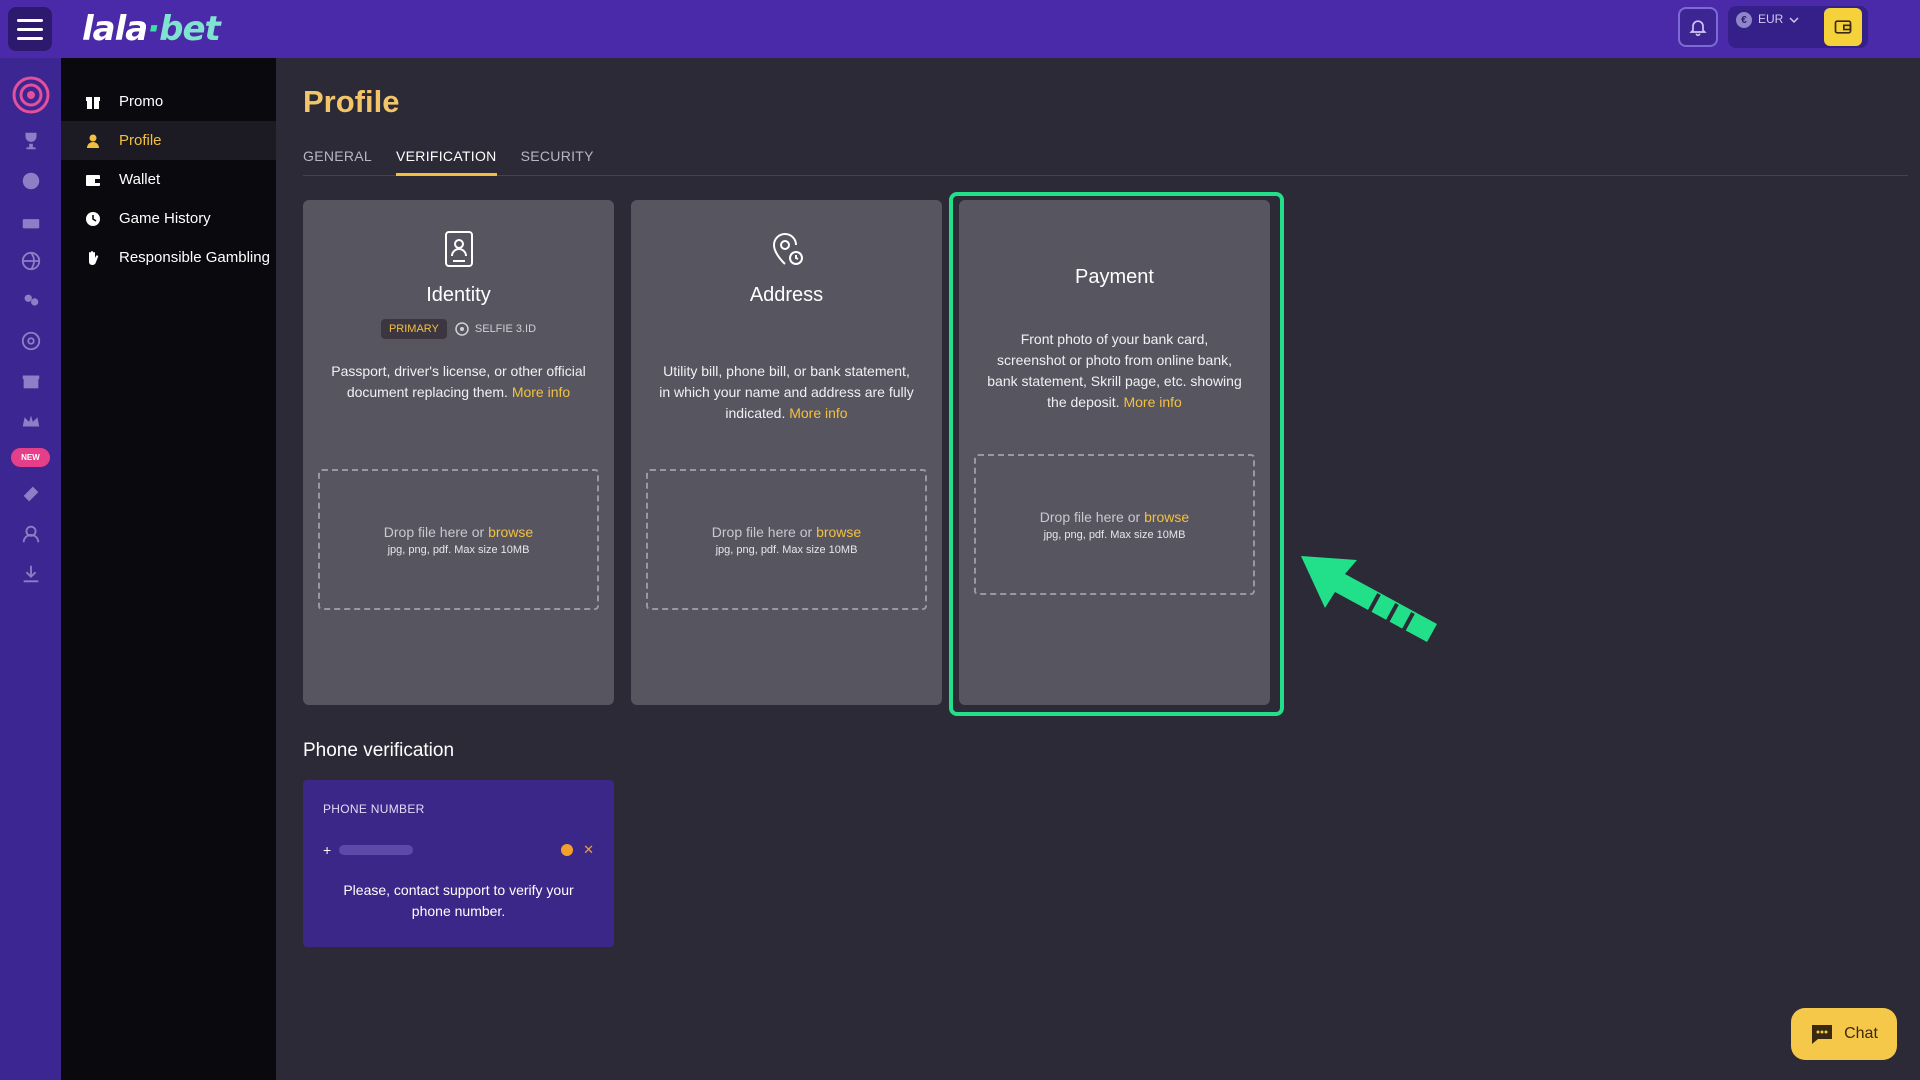 The height and width of the screenshot is (1080, 1920). What do you see at coordinates (194, 257) in the screenshot?
I see `sidebar-item-label: Responsible Gambling` at bounding box center [194, 257].